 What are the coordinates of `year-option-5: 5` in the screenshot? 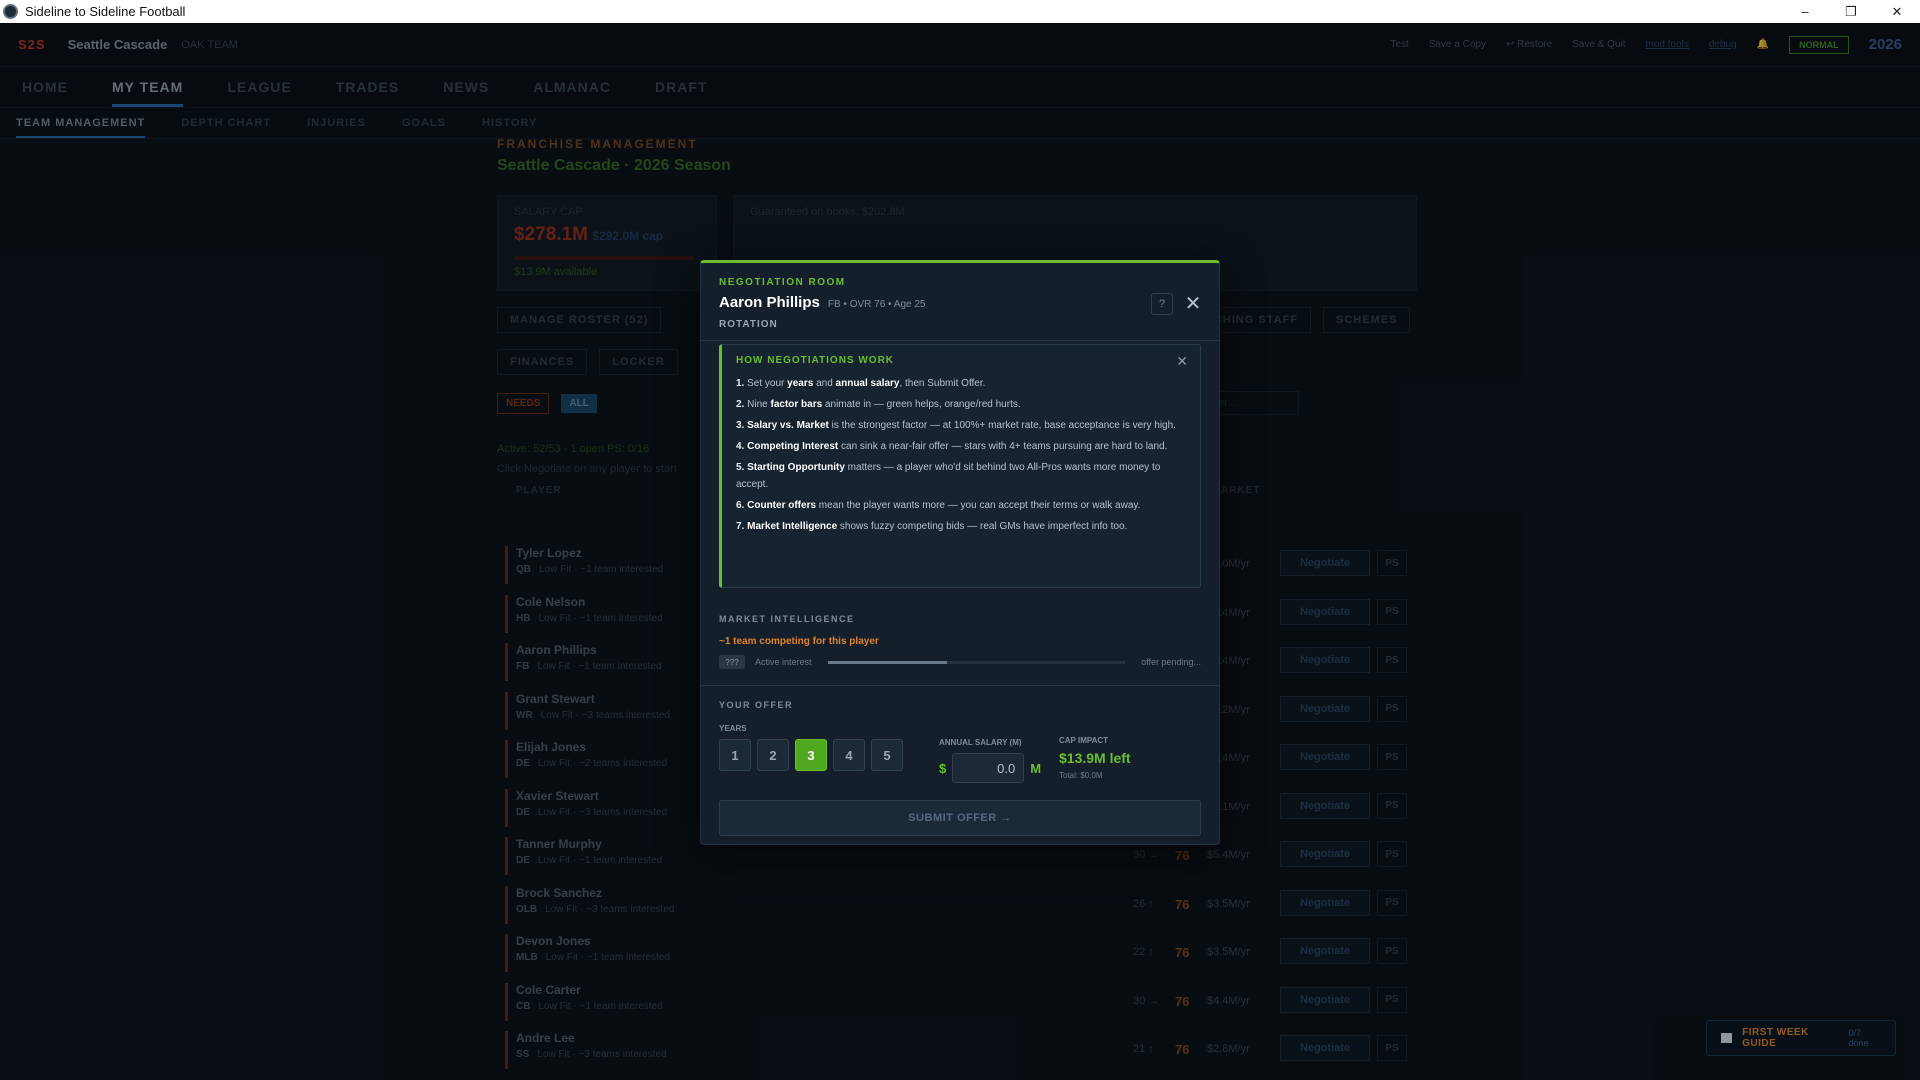 It's located at (887, 755).